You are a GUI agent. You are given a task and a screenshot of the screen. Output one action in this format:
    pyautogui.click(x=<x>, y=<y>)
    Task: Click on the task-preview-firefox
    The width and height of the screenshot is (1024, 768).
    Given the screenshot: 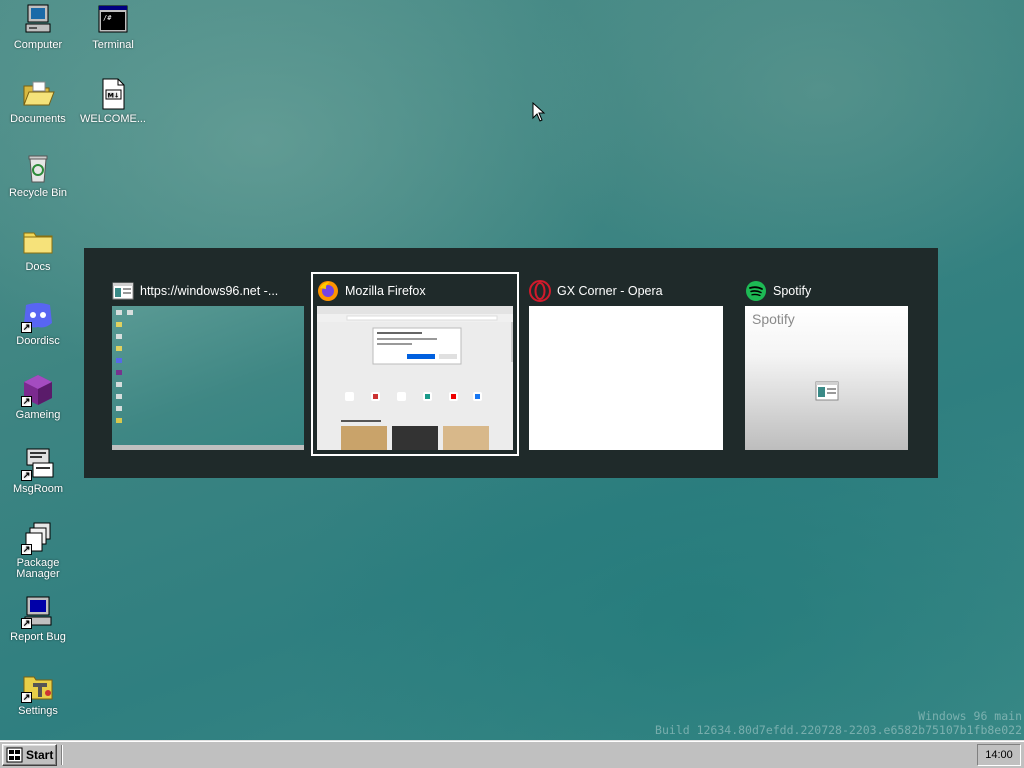 What is the action you would take?
    pyautogui.click(x=415, y=378)
    